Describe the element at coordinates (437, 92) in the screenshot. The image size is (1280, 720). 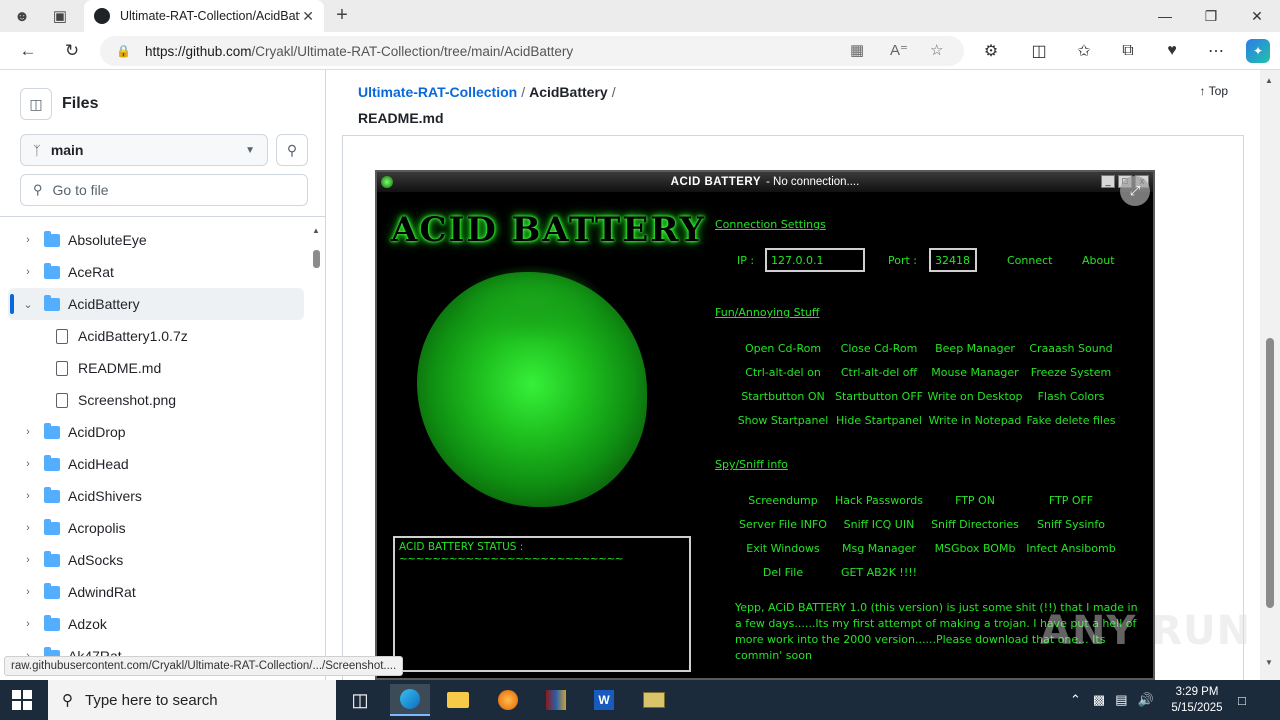
I see `breadcrumb-repo-link: Ultimate-RAT-Collection` at that location.